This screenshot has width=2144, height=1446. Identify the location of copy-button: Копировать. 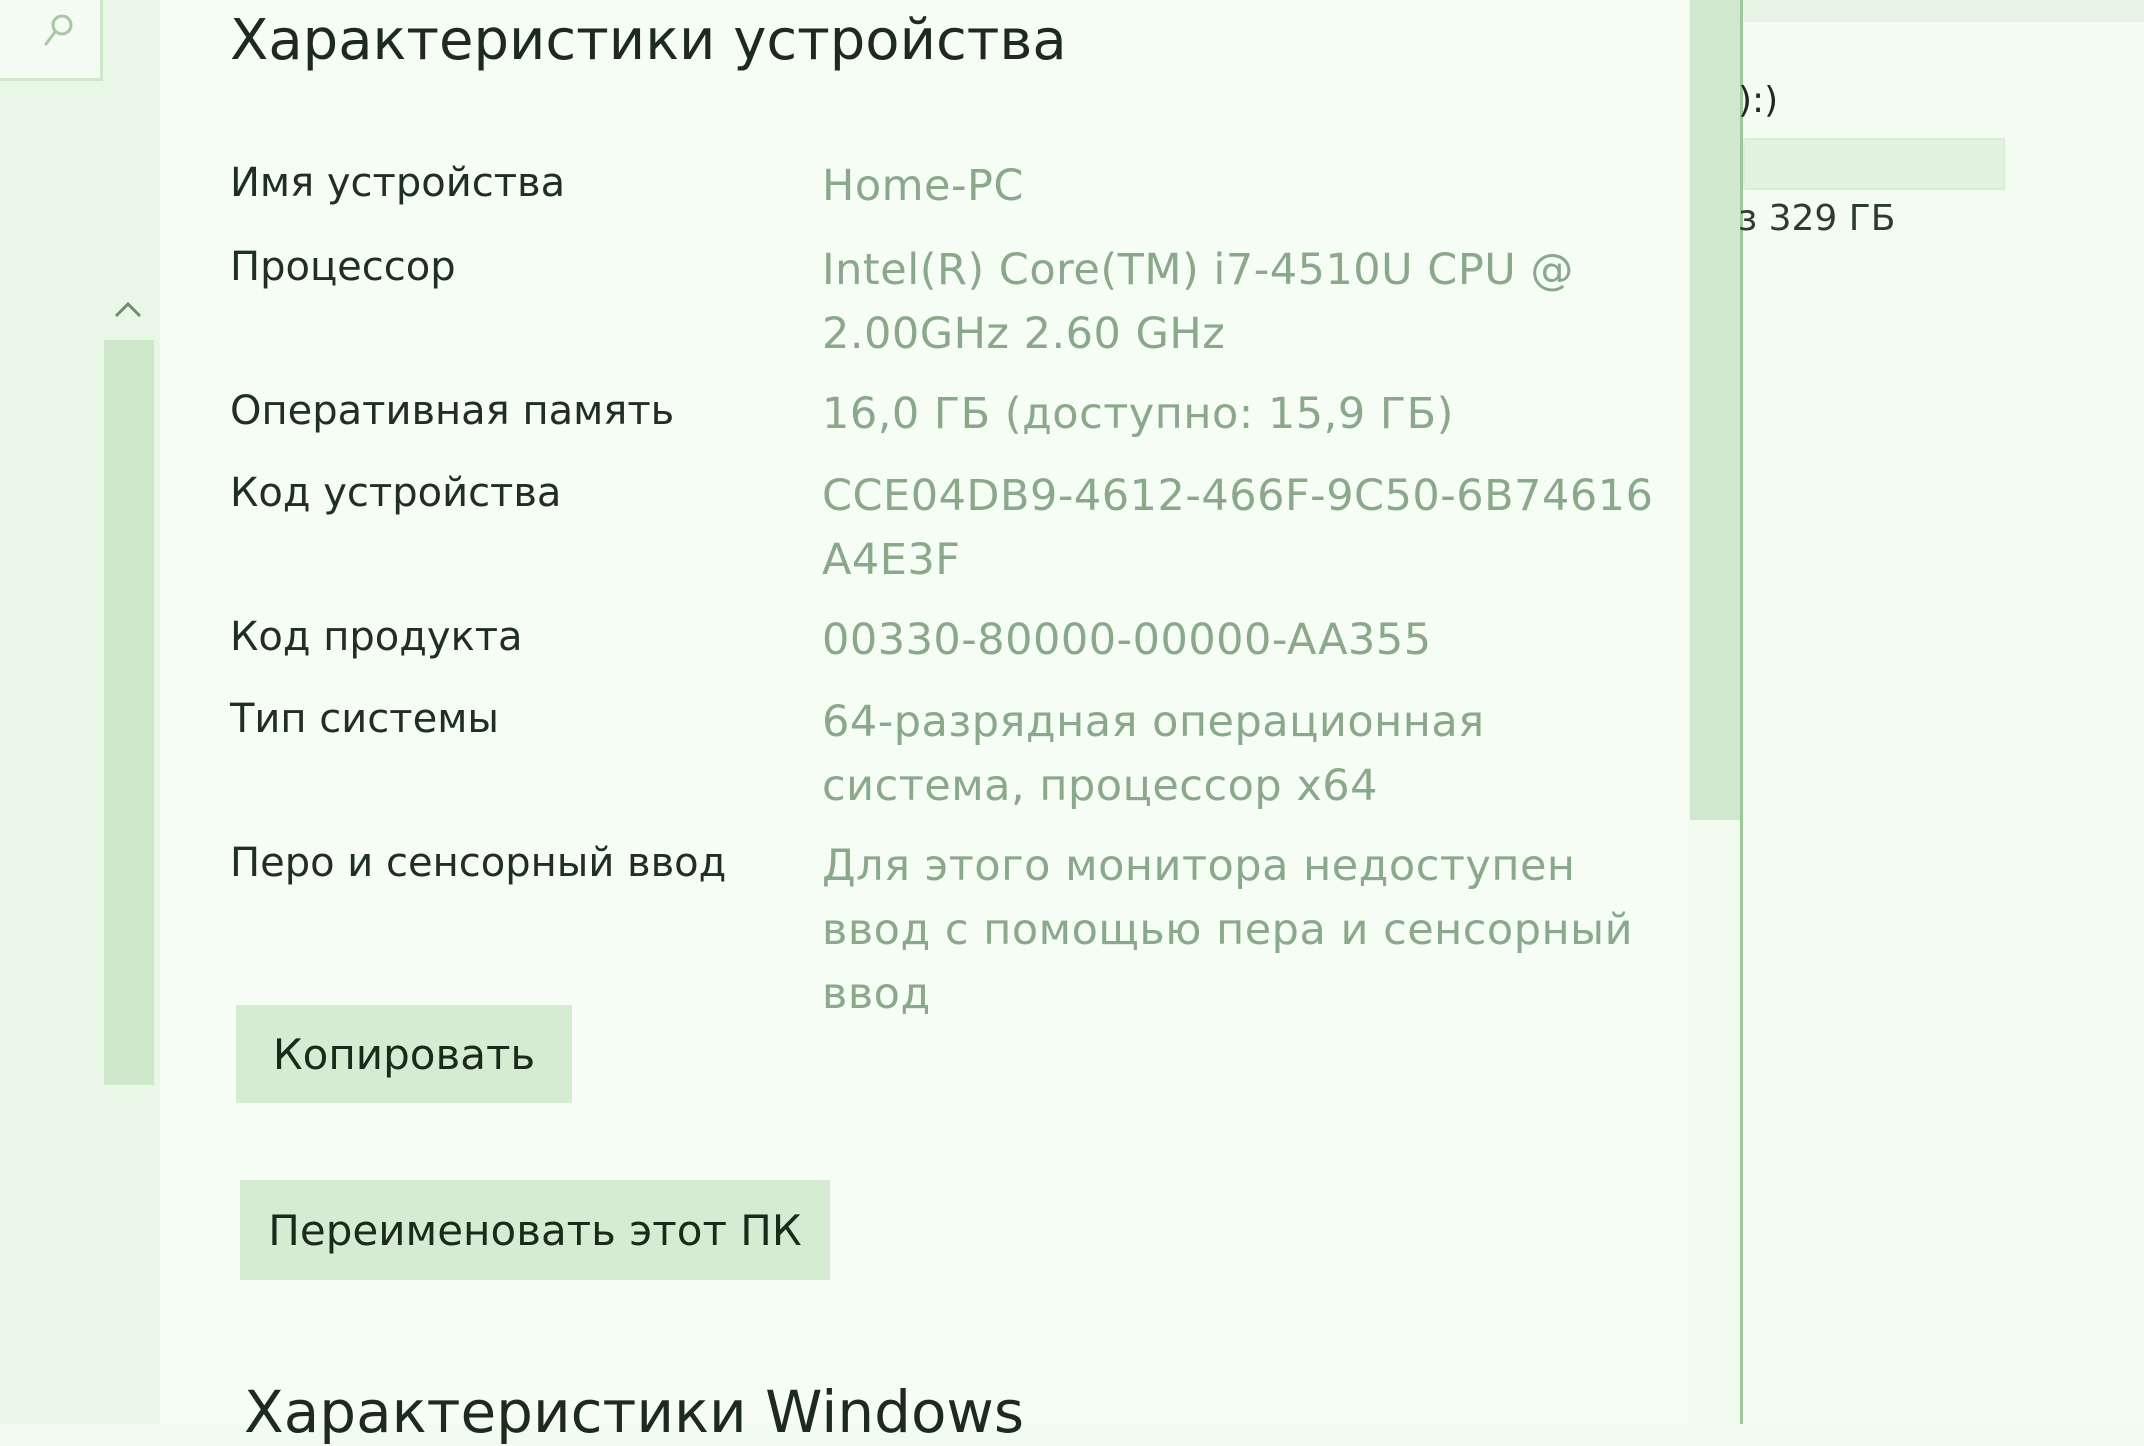
(404, 1054).